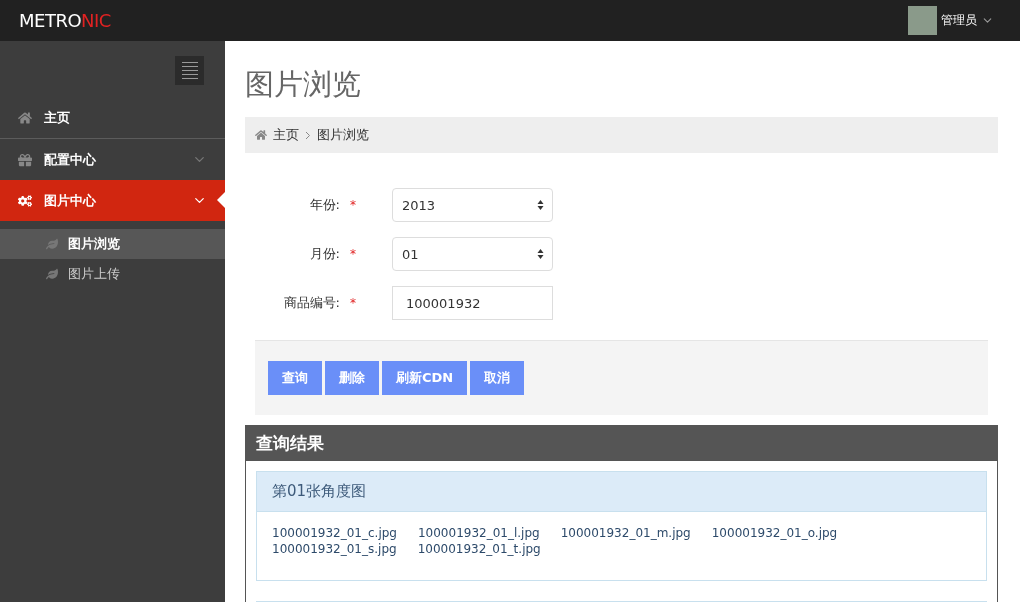  What do you see at coordinates (65, 20) in the screenshot?
I see `logo: METRONIC` at bounding box center [65, 20].